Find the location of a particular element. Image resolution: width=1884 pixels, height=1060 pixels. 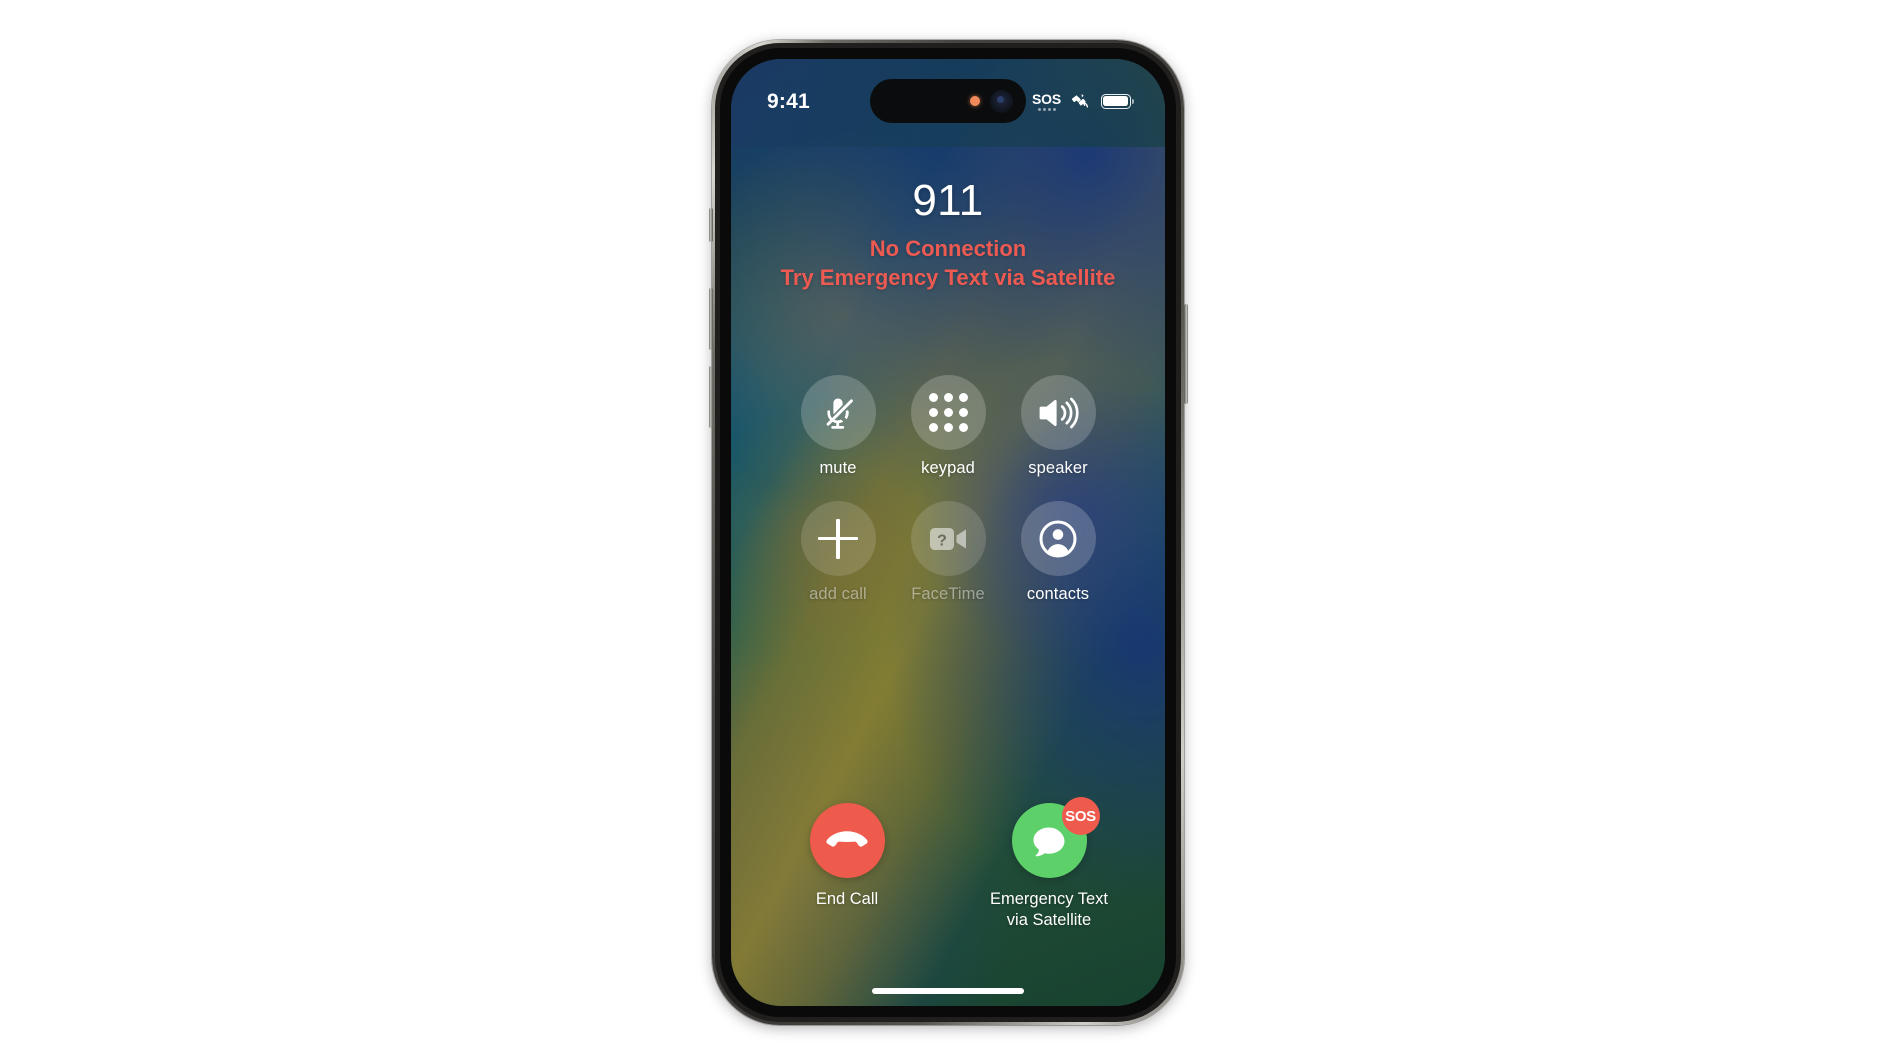

emergency-text-cell: SOS Emergency Text via Satellite is located at coordinates (1049, 864).